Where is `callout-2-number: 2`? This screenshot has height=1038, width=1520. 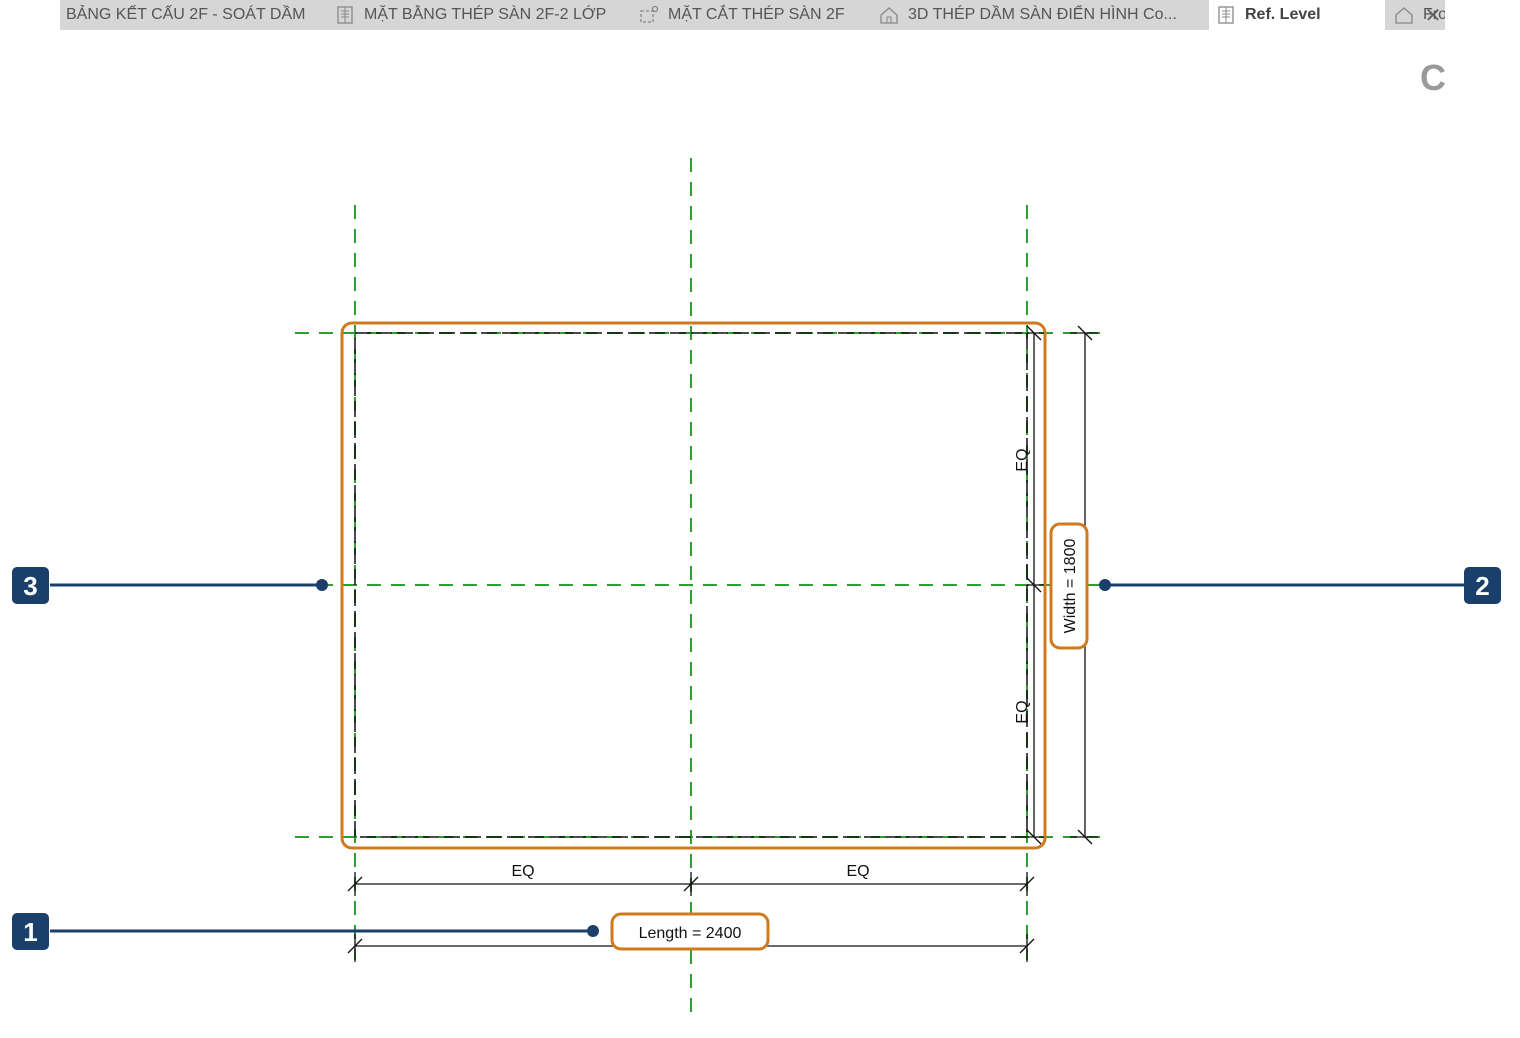 callout-2-number: 2 is located at coordinates (1482, 586).